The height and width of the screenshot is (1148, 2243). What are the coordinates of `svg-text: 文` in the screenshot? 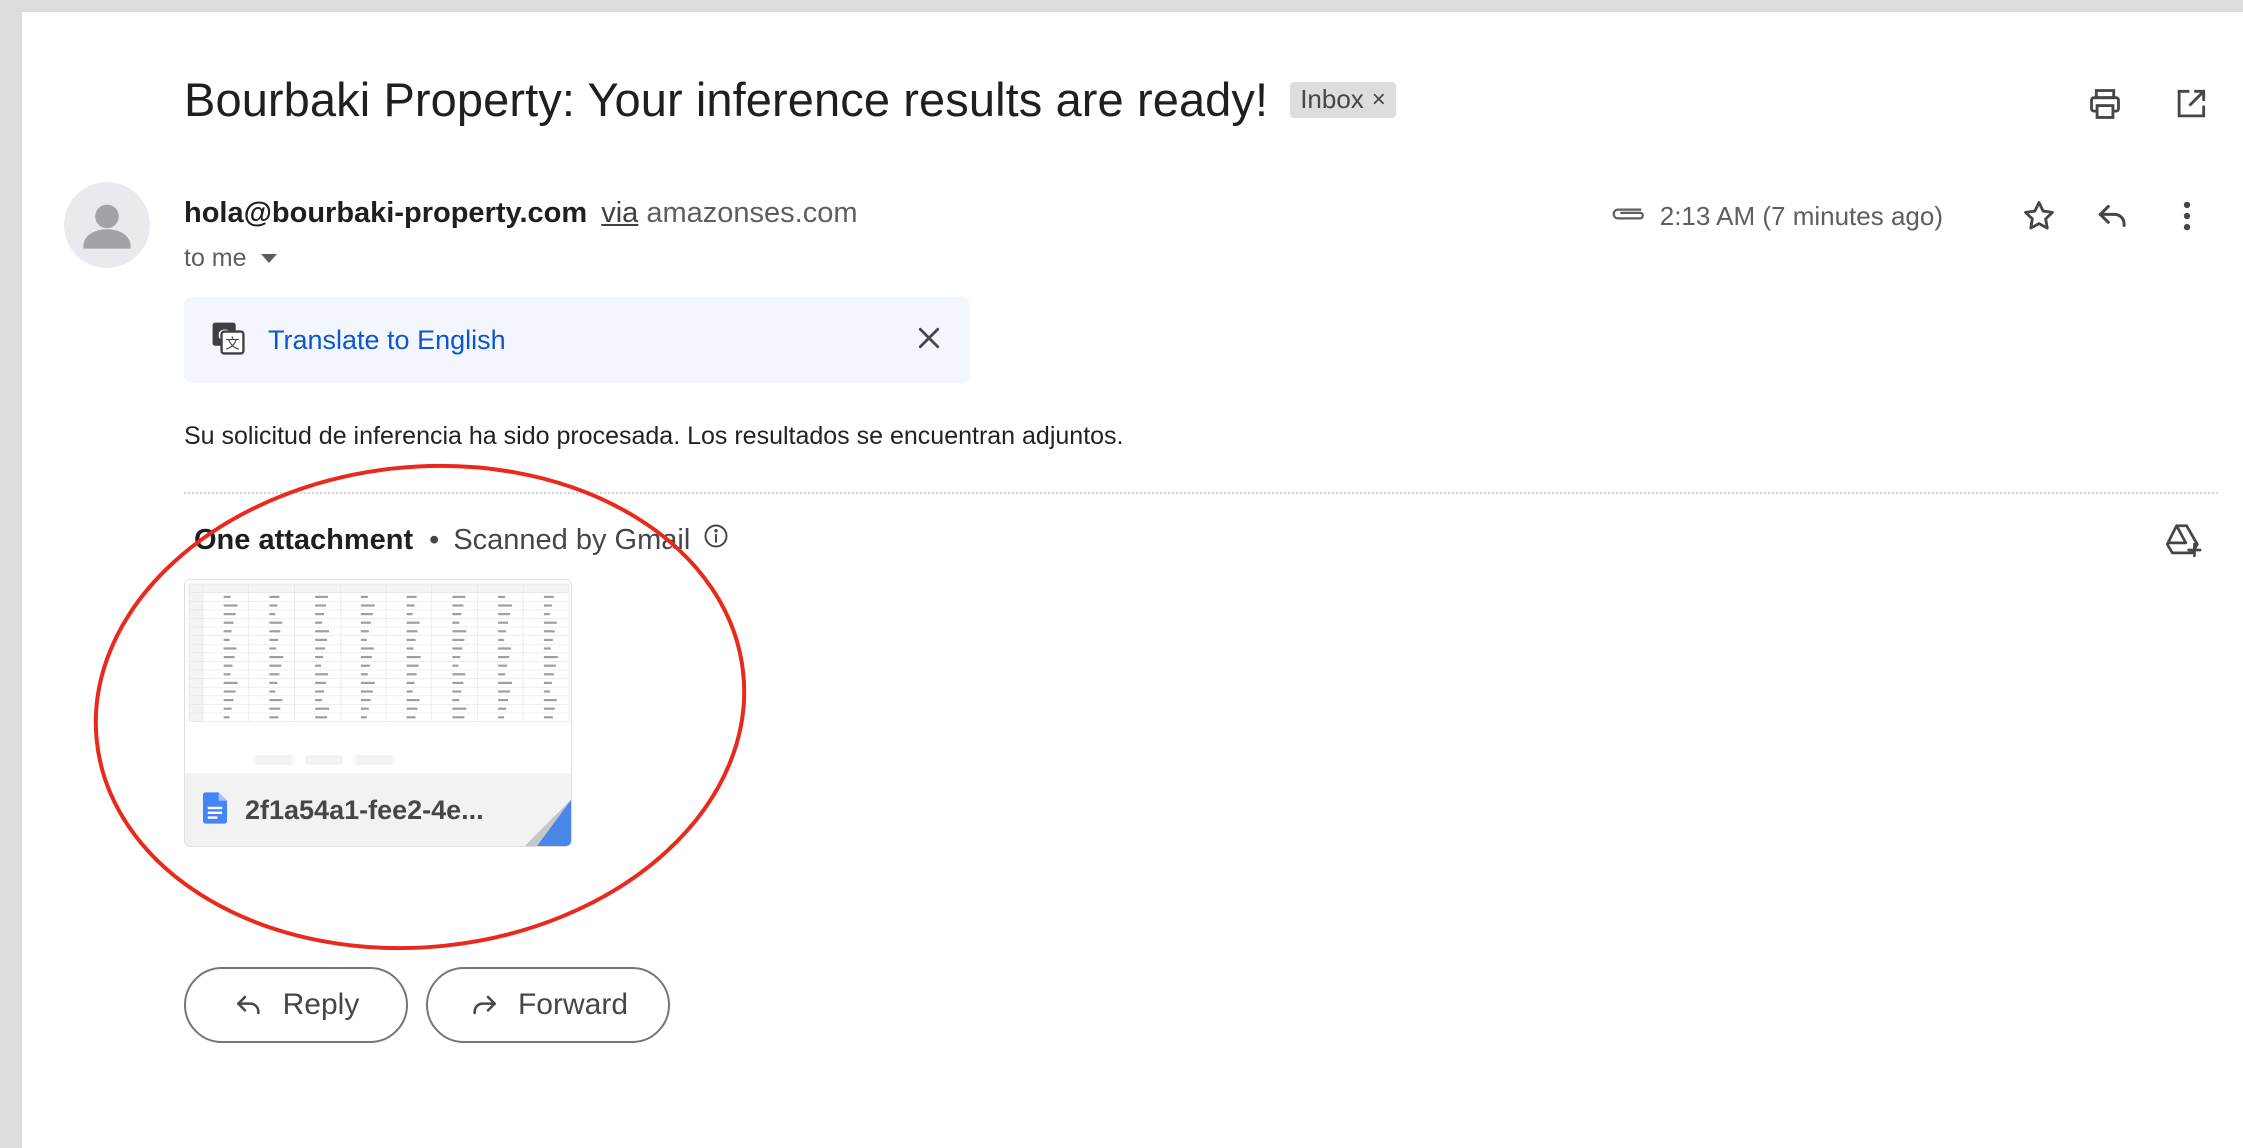 It's located at (232, 344).